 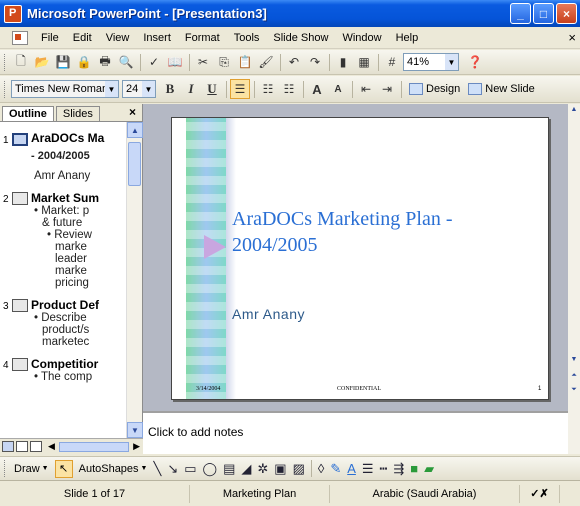 What do you see at coordinates (28, 113) in the screenshot?
I see `tab-outline: Outline` at bounding box center [28, 113].